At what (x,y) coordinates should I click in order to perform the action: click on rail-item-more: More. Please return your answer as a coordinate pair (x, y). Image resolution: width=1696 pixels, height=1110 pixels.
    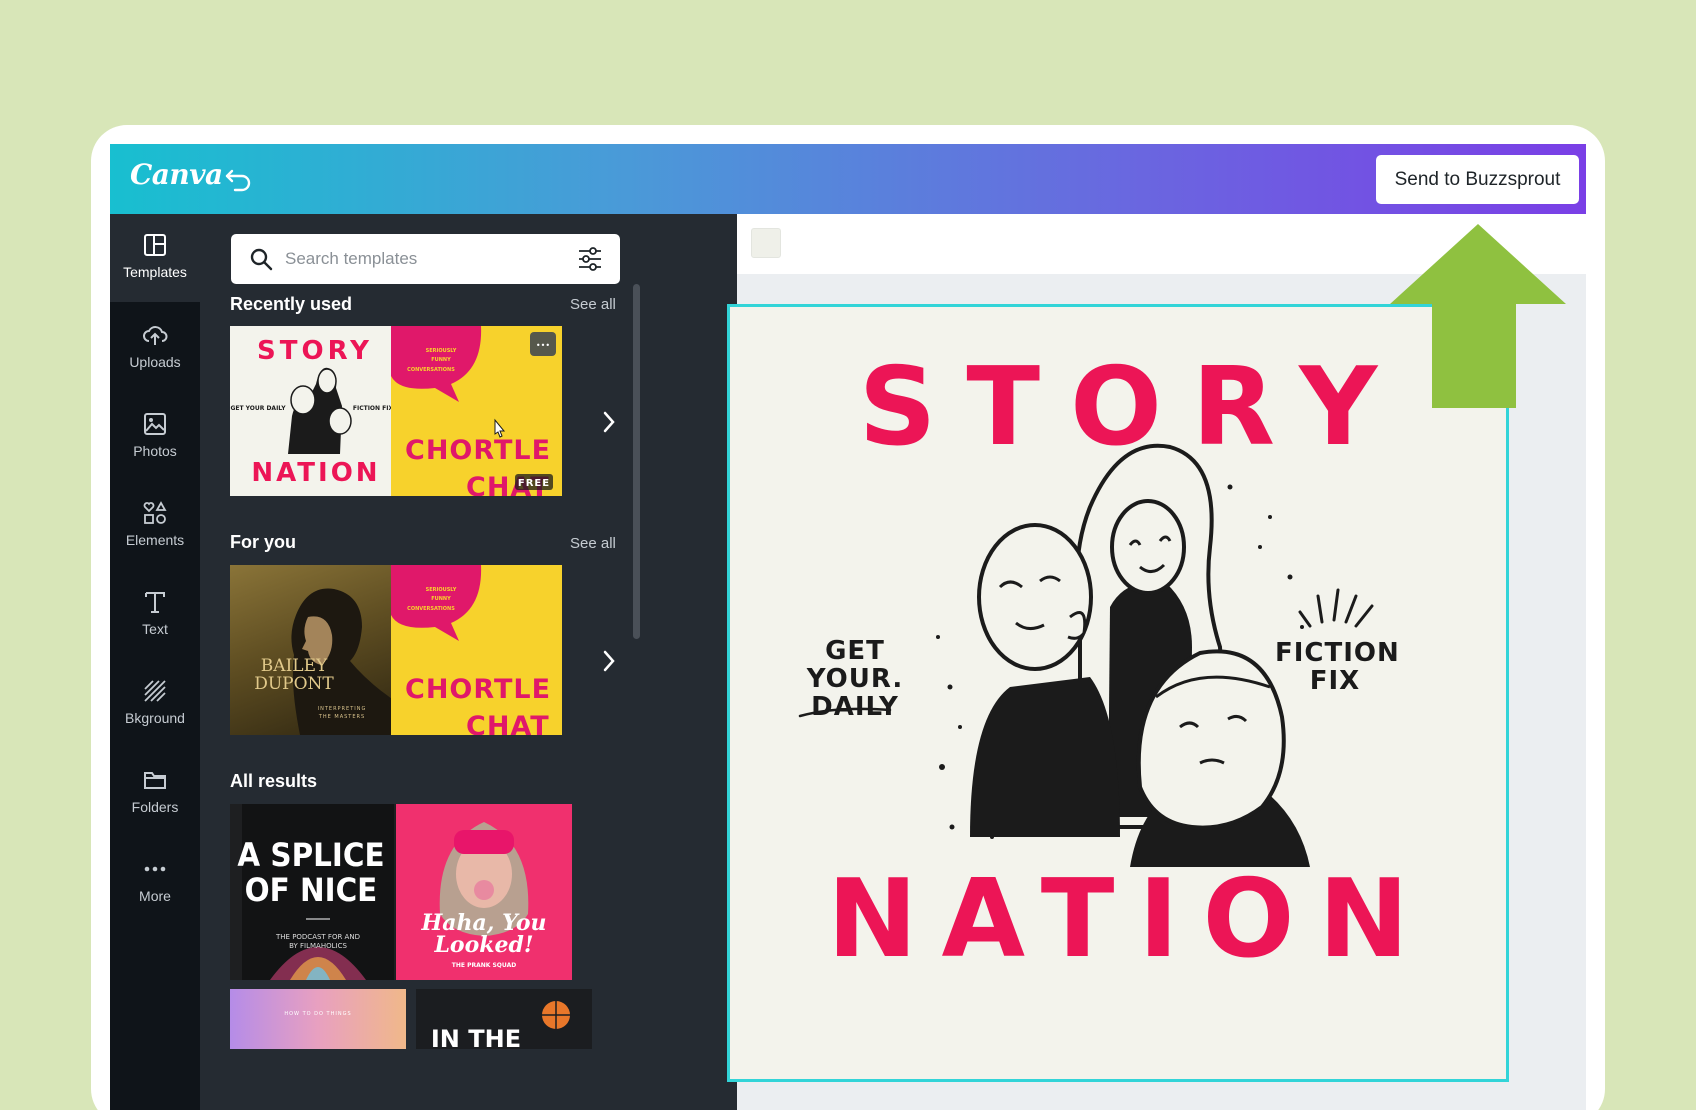
    Looking at the image, I should click on (155, 882).